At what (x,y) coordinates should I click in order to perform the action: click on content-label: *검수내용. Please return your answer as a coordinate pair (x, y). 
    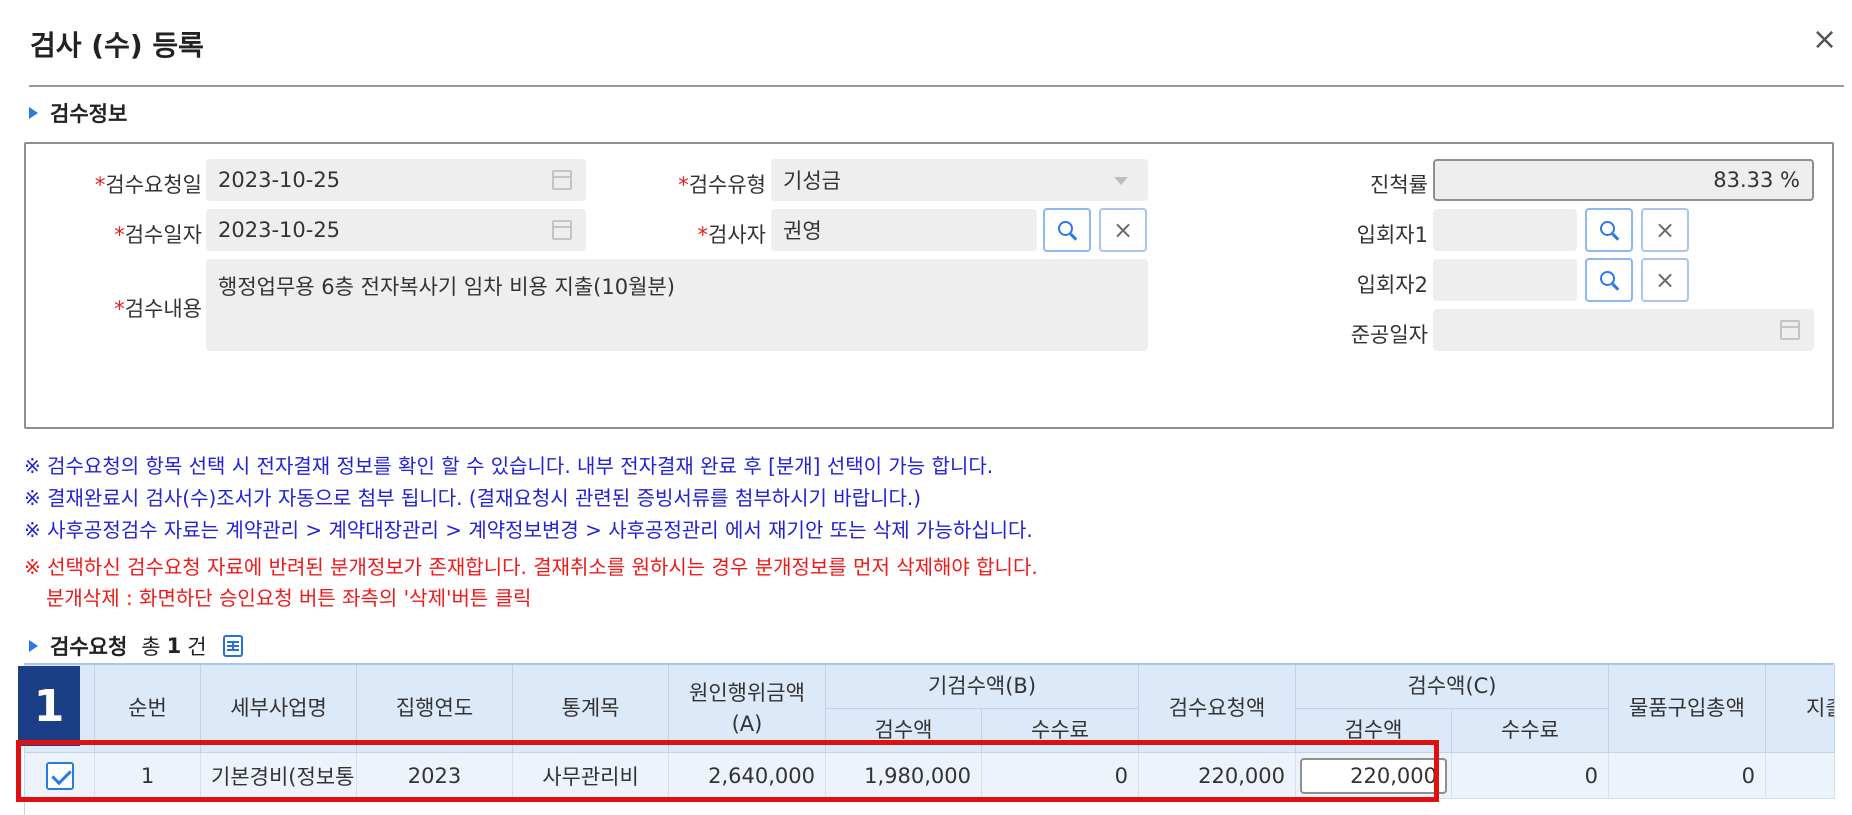
    Looking at the image, I should click on (158, 309).